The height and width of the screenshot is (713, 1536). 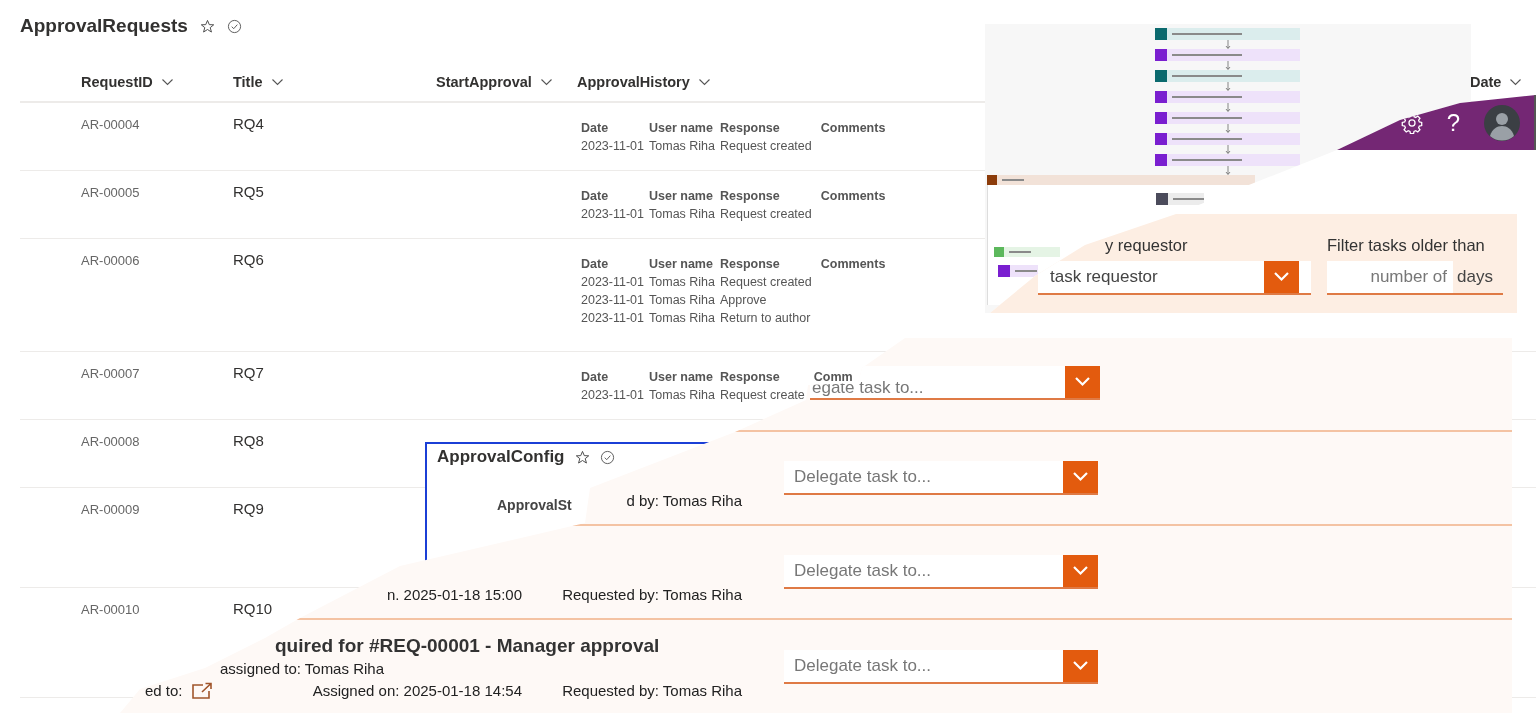 I want to click on column-header: Title, so click(x=258, y=81).